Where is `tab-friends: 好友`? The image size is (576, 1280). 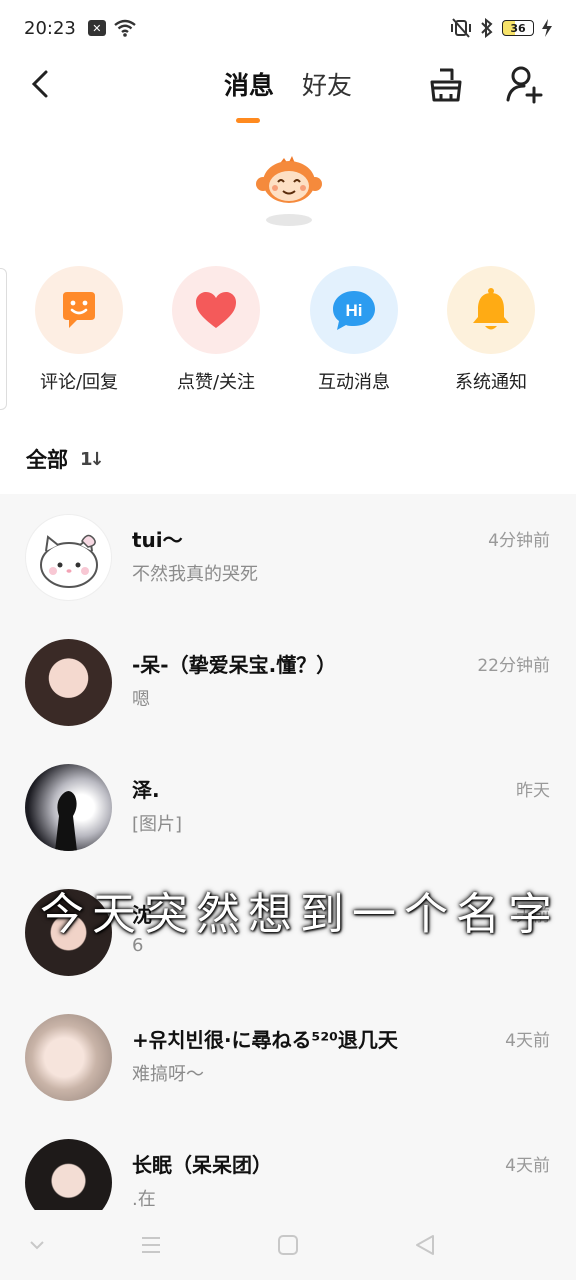 tab-friends: 好友 is located at coordinates (327, 84).